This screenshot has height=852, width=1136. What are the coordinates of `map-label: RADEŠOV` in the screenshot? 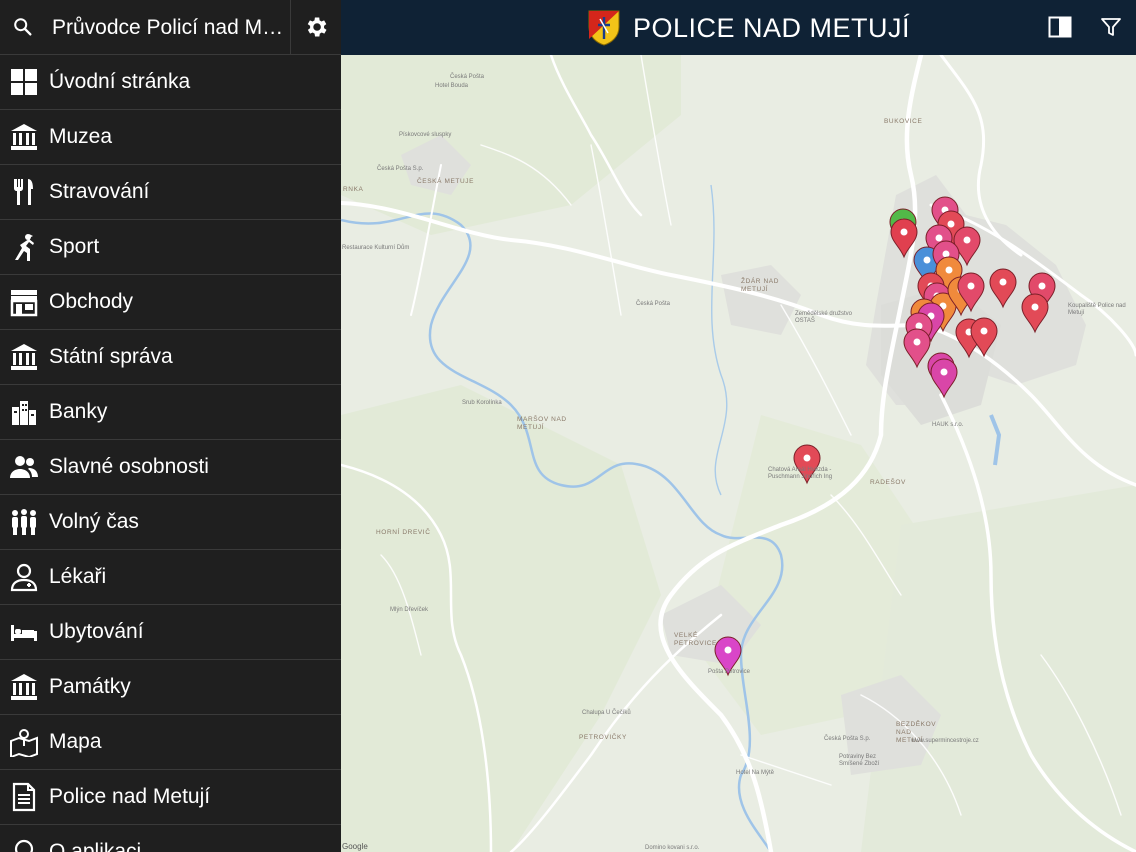 It's located at (888, 482).